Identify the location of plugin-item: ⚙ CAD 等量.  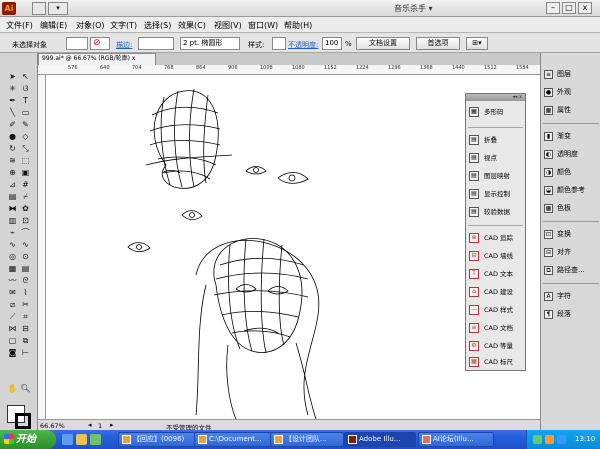
(496, 346).